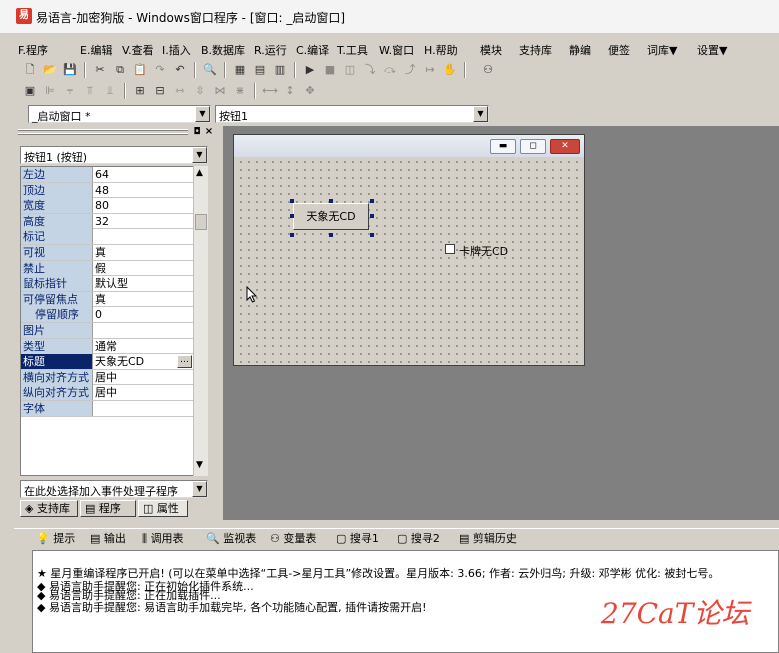 The image size is (779, 653). What do you see at coordinates (107, 393) in the screenshot?
I see `property-row: 纵向对齐方式 居中` at bounding box center [107, 393].